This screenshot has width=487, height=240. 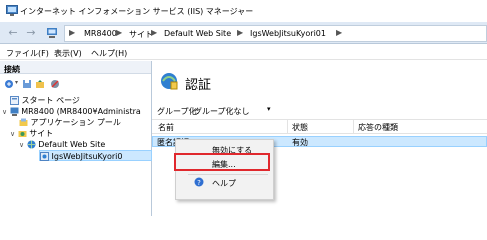 I want to click on tree-item-label: MR8400 (MR8400¥Administra, so click(x=81, y=111).